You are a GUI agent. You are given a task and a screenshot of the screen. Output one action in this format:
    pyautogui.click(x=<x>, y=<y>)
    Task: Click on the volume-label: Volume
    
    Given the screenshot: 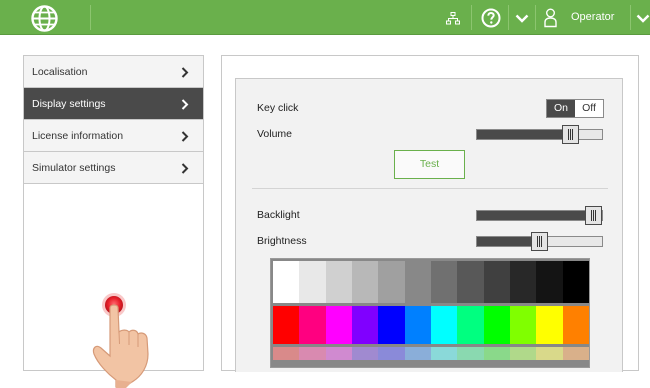 What is the action you would take?
    pyautogui.click(x=275, y=134)
    